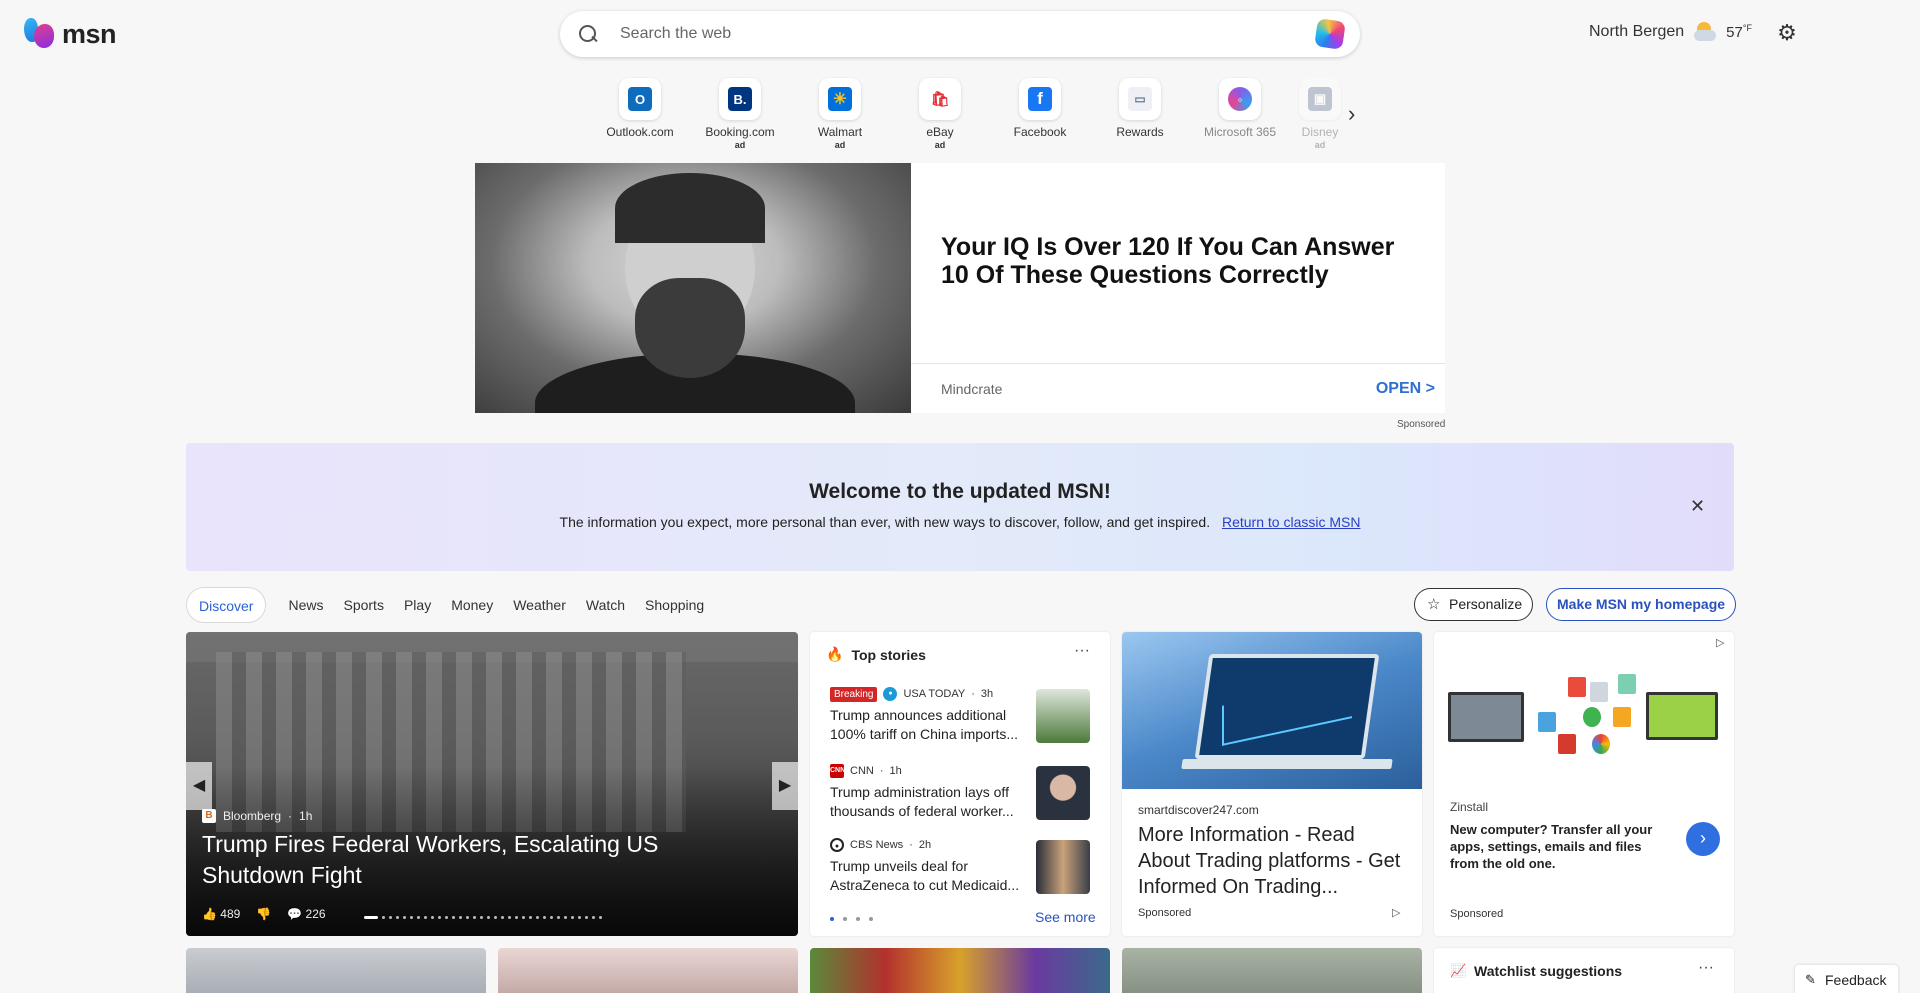  I want to click on tab-shopping: Shopping, so click(674, 605).